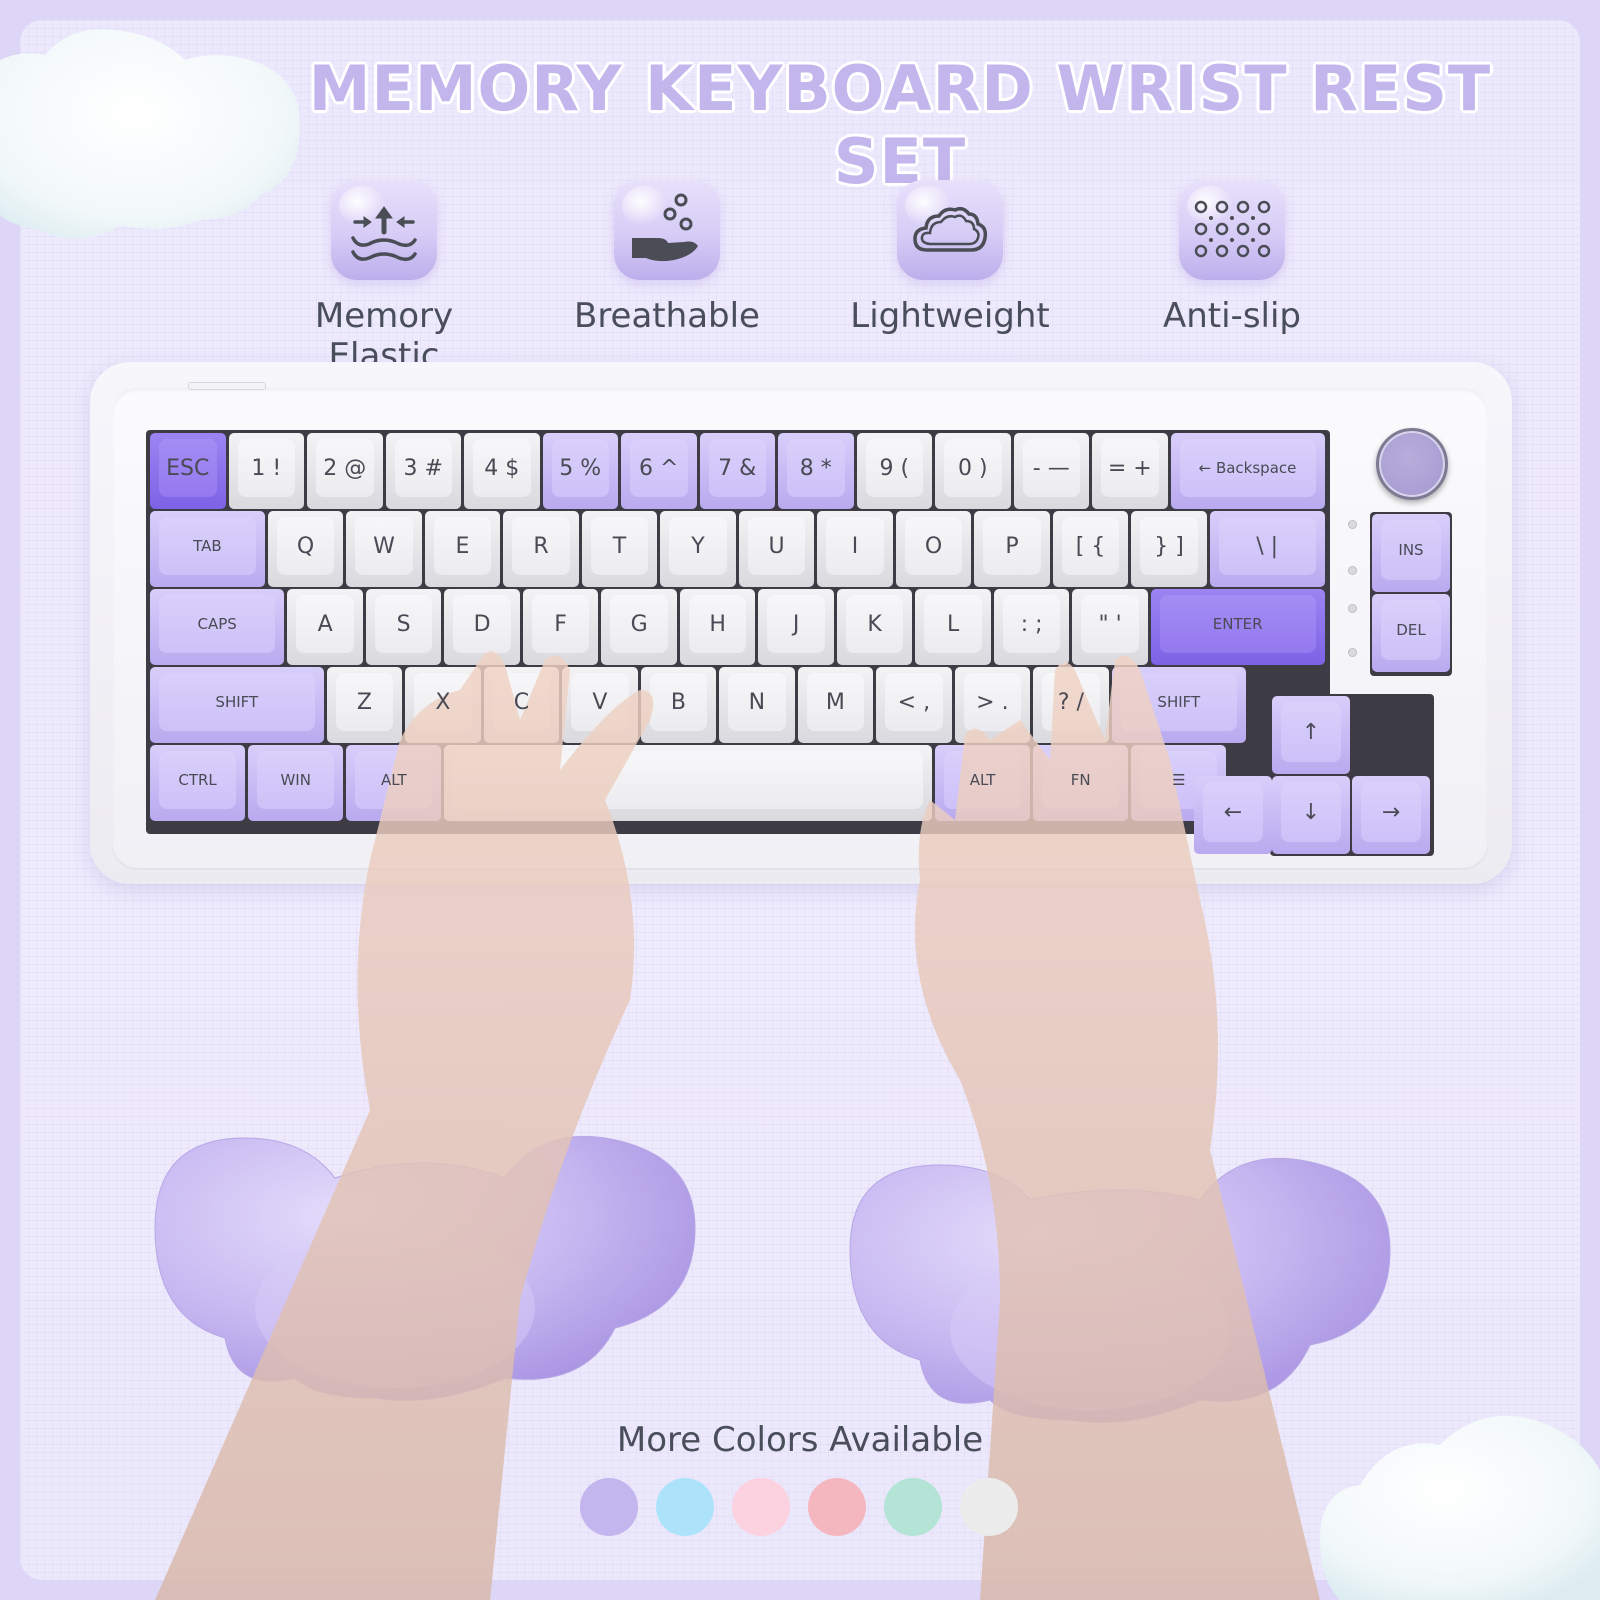 This screenshot has width=1600, height=1600. I want to click on key: Y, so click(698, 549).